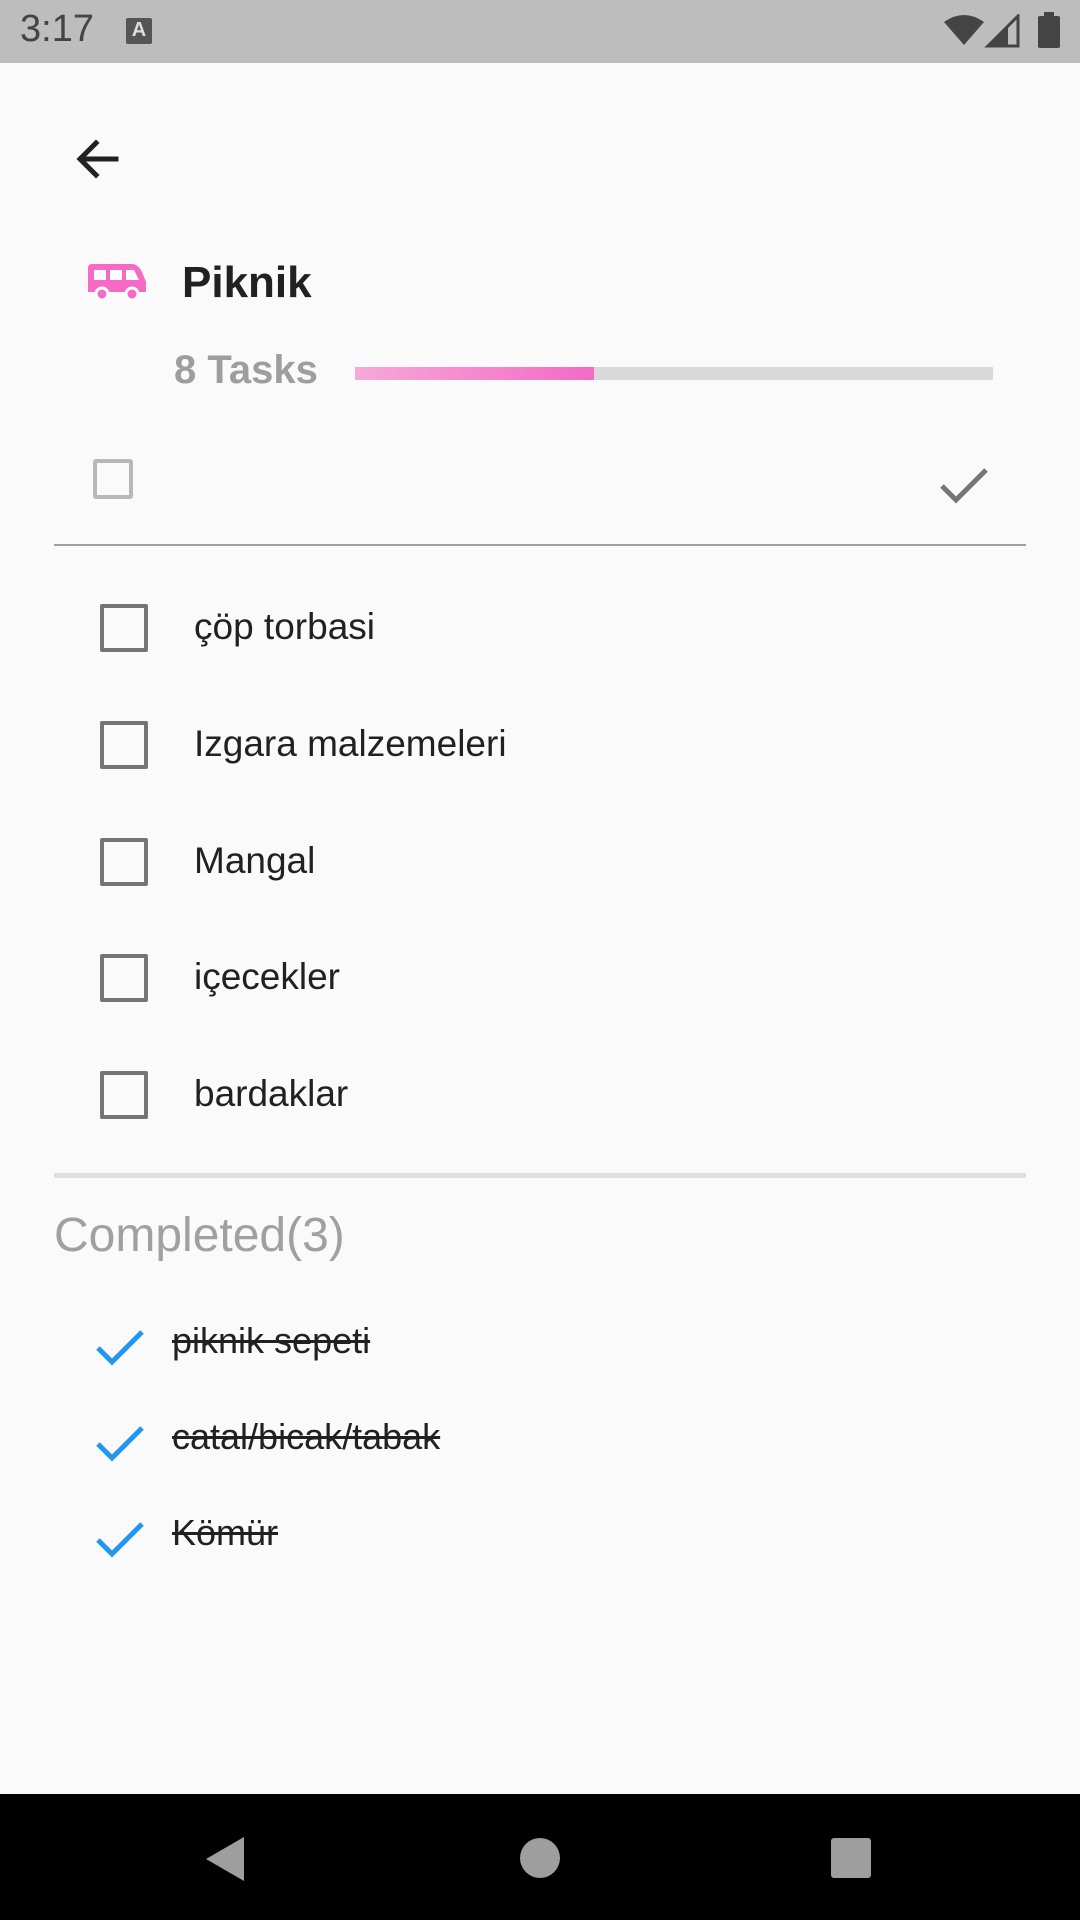 This screenshot has width=1080, height=1920. Describe the element at coordinates (255, 860) in the screenshot. I see `task-label: Mangal` at that location.